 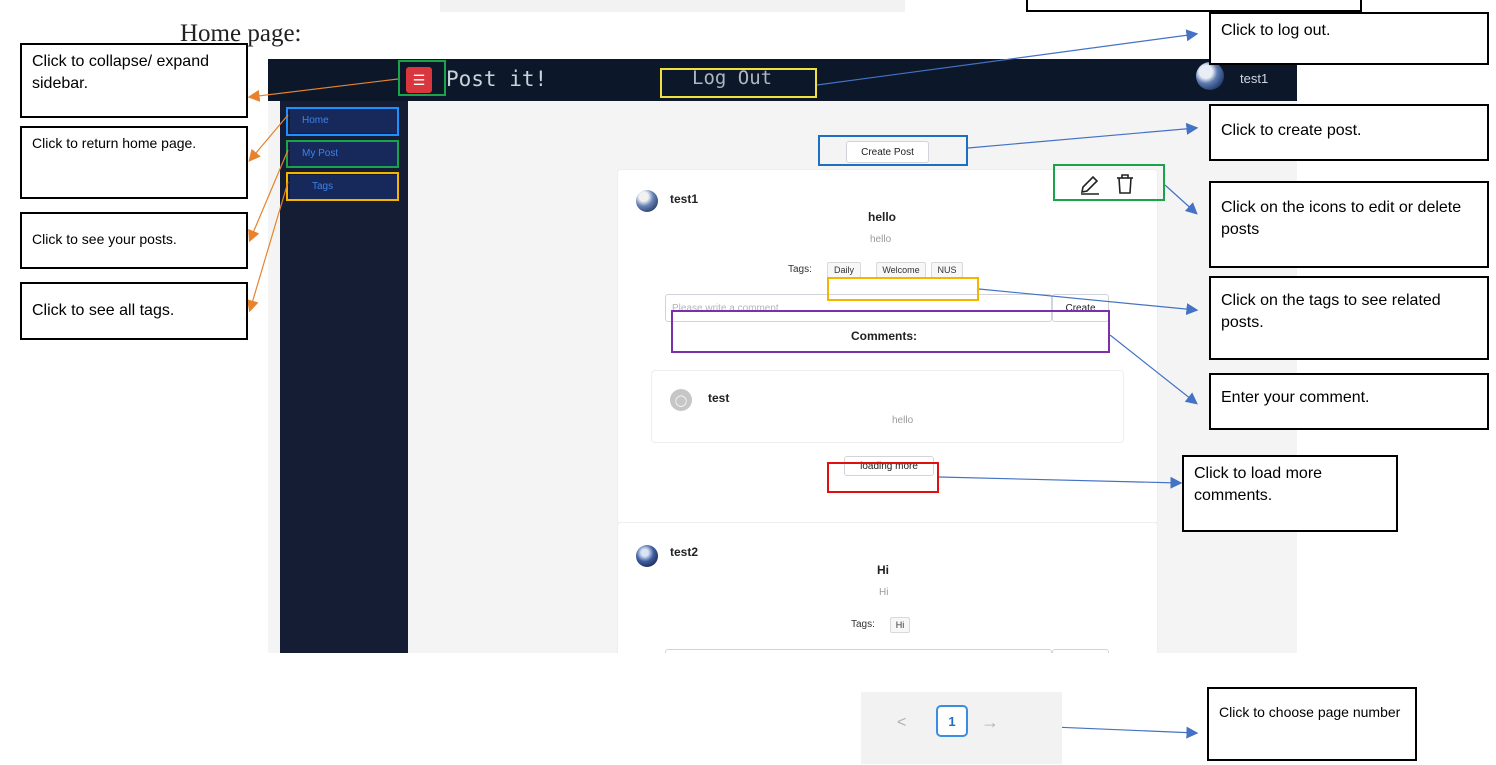 What do you see at coordinates (1312, 724) in the screenshot?
I see `callout-pagination: Click to choose page number` at bounding box center [1312, 724].